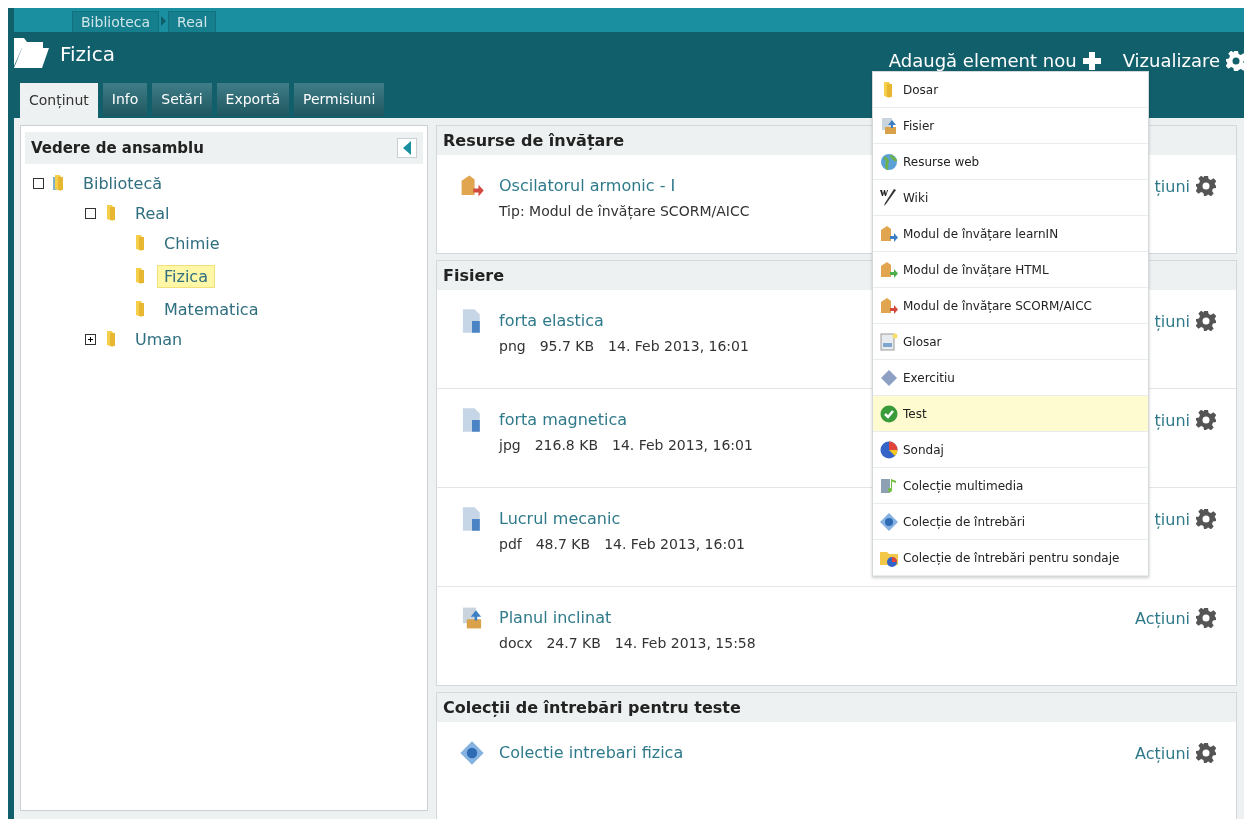  Describe the element at coordinates (1010, 126) in the screenshot. I see `menu-item: Fisier` at that location.